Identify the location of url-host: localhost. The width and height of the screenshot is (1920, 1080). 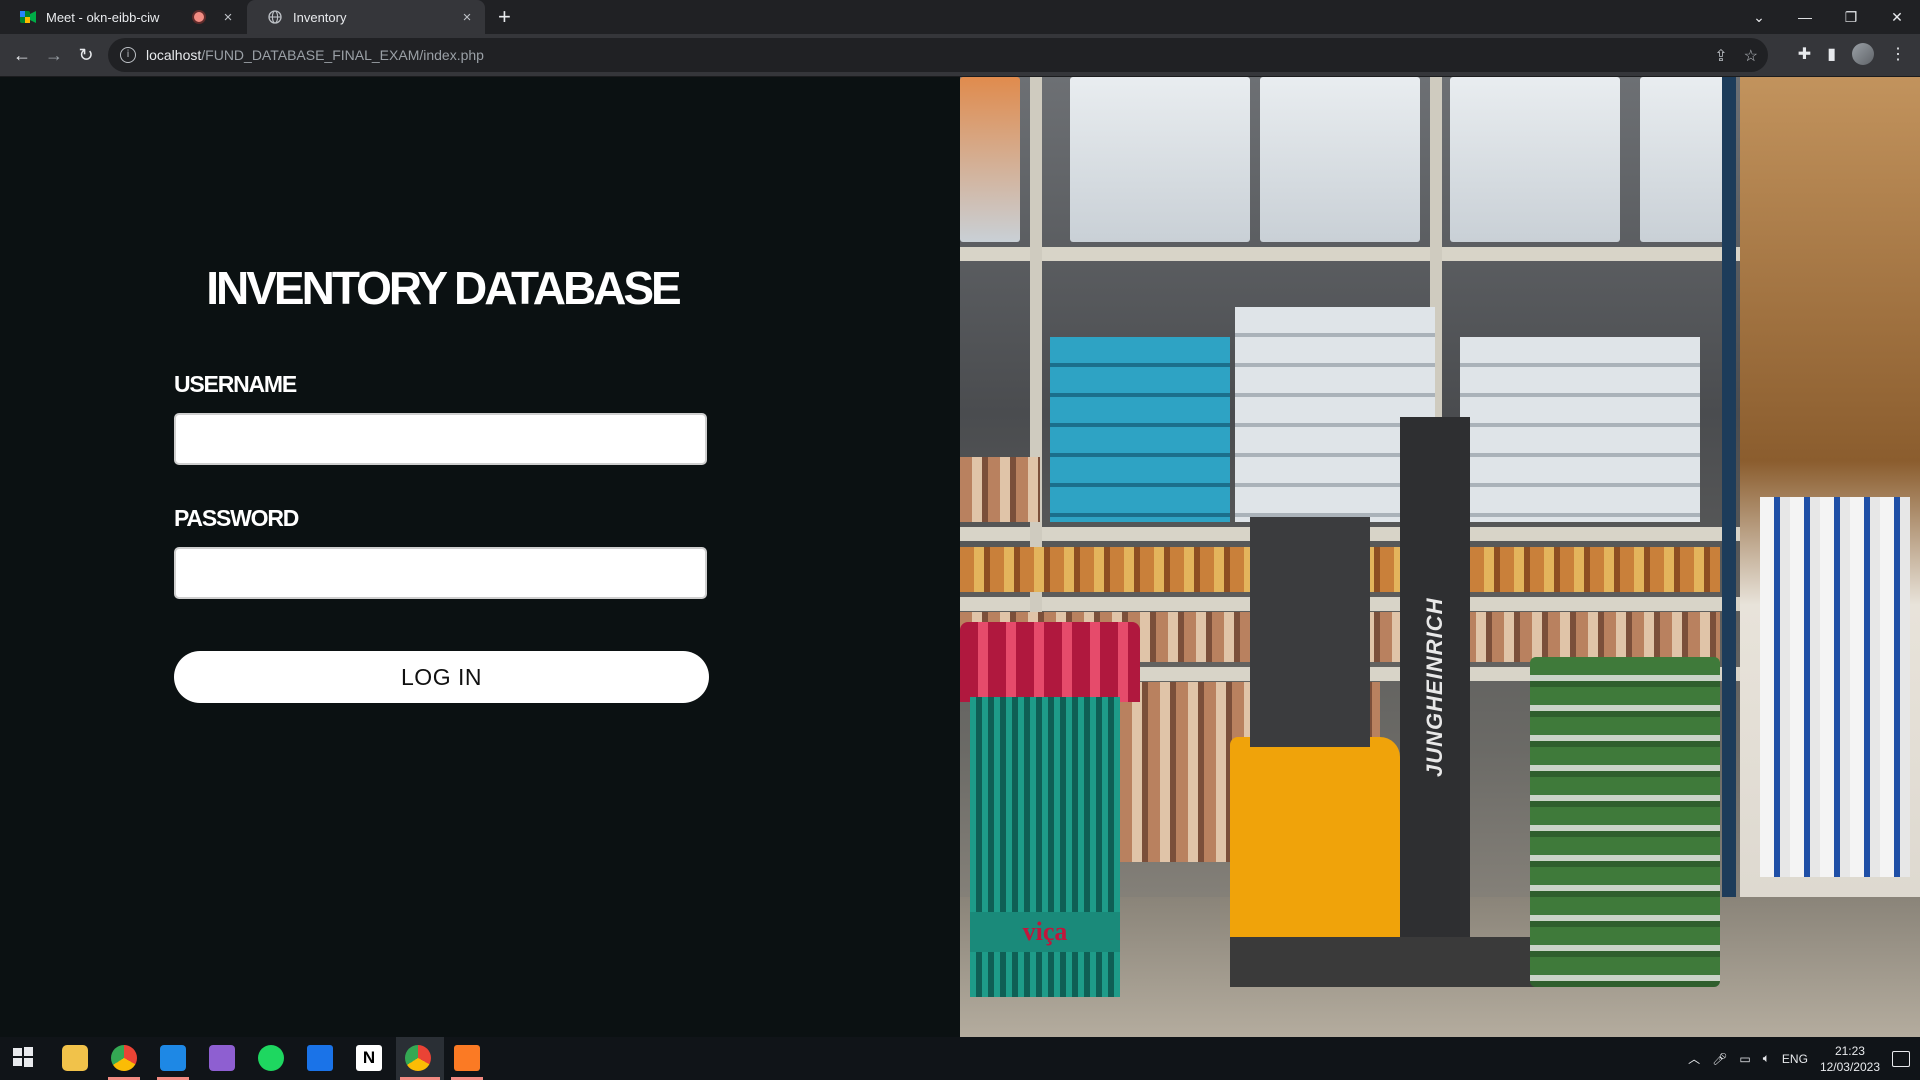
(174, 55).